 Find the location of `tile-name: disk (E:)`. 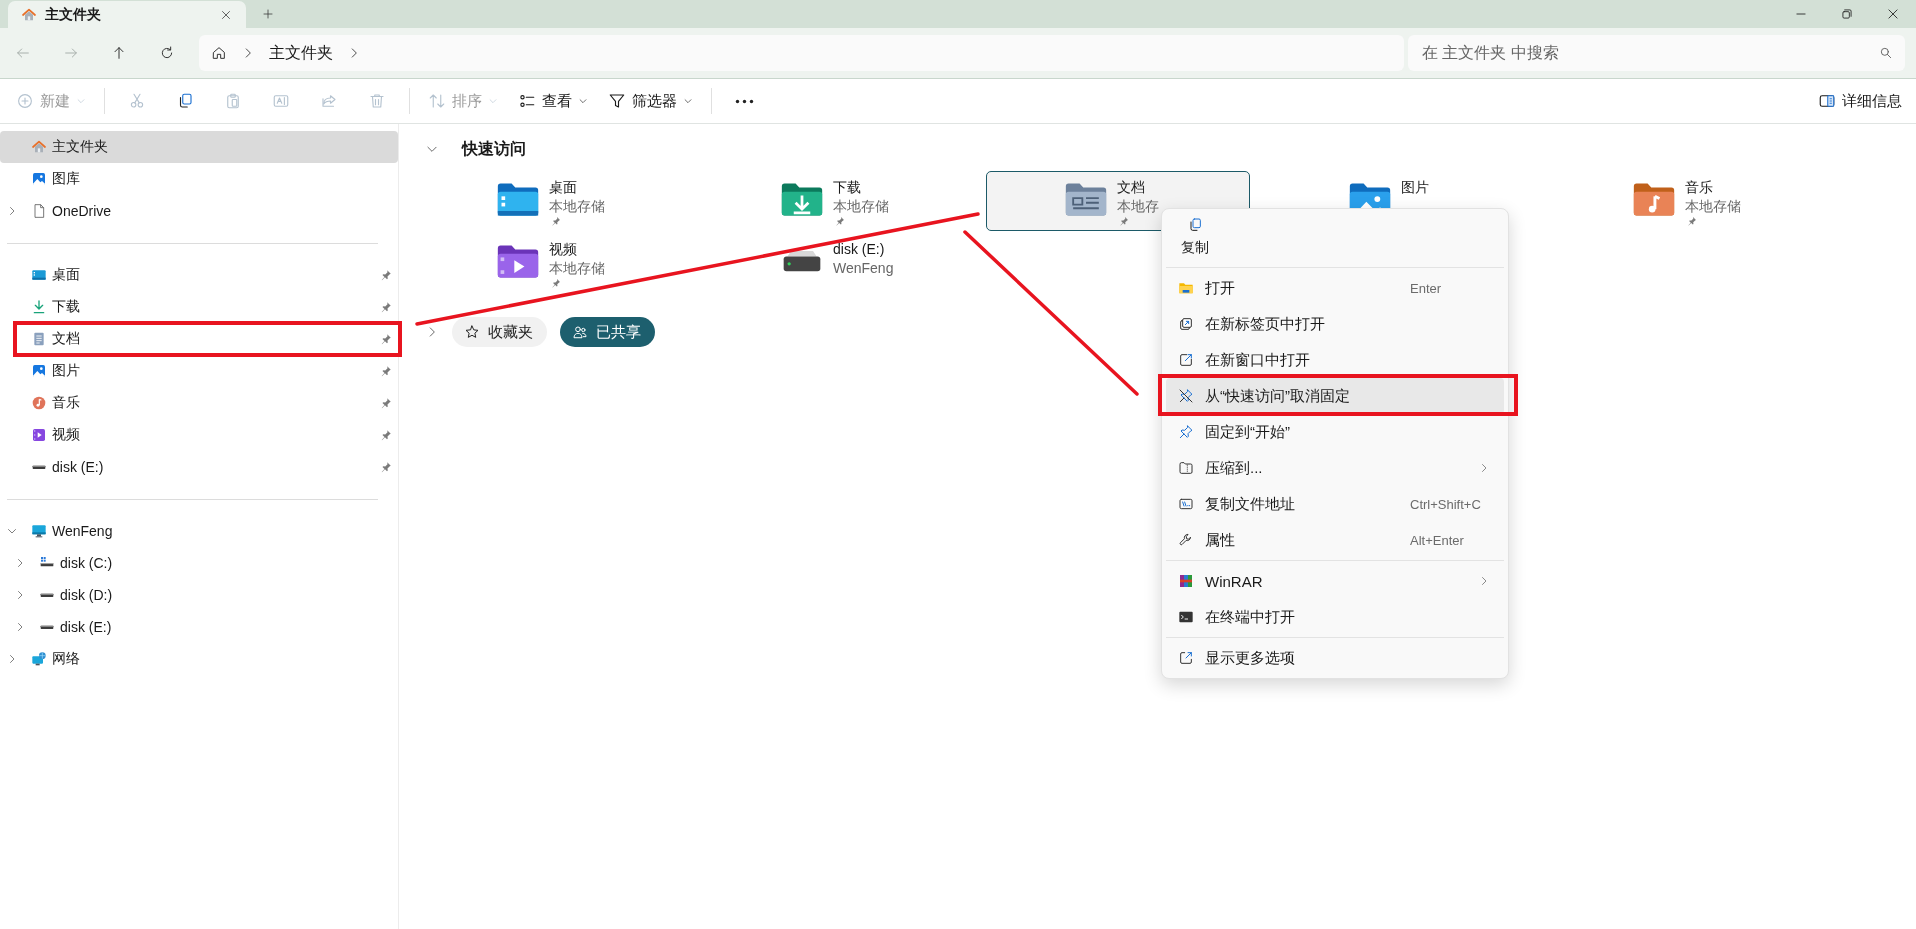

tile-name: disk (E:) is located at coordinates (859, 249).